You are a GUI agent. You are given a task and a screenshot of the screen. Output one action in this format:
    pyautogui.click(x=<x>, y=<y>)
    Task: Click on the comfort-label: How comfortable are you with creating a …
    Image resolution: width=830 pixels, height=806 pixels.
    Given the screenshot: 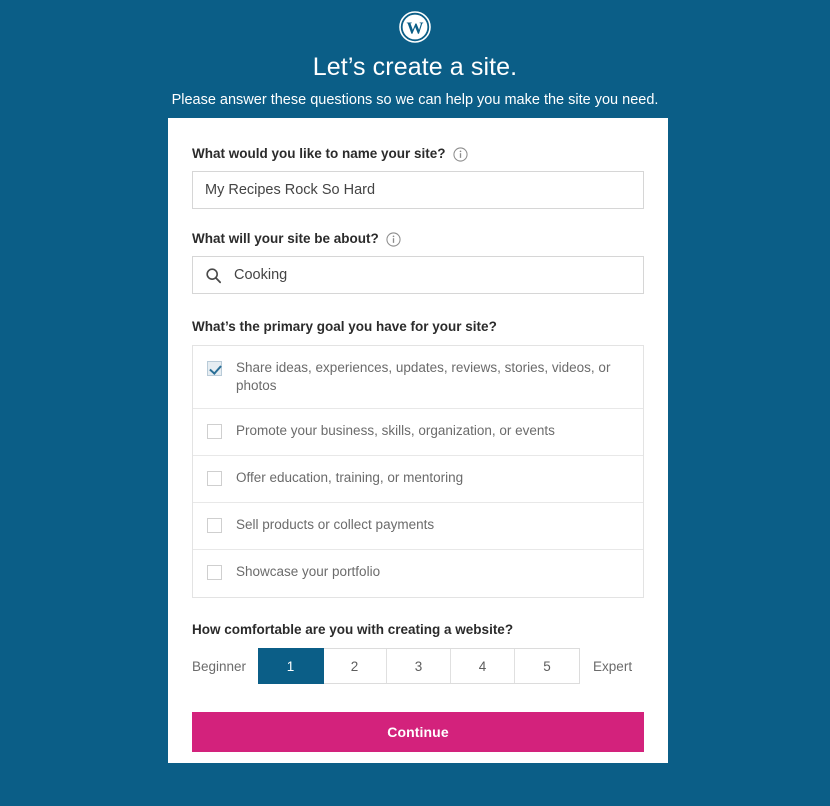 What is the action you would take?
    pyautogui.click(x=418, y=630)
    